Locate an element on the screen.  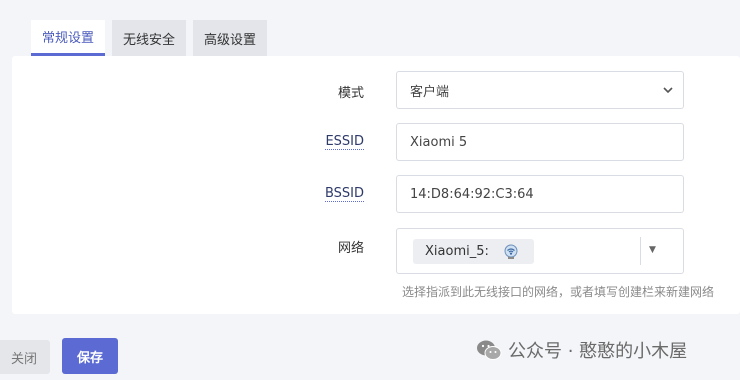
tab-general-settings: 常规设置 is located at coordinates (68, 38).